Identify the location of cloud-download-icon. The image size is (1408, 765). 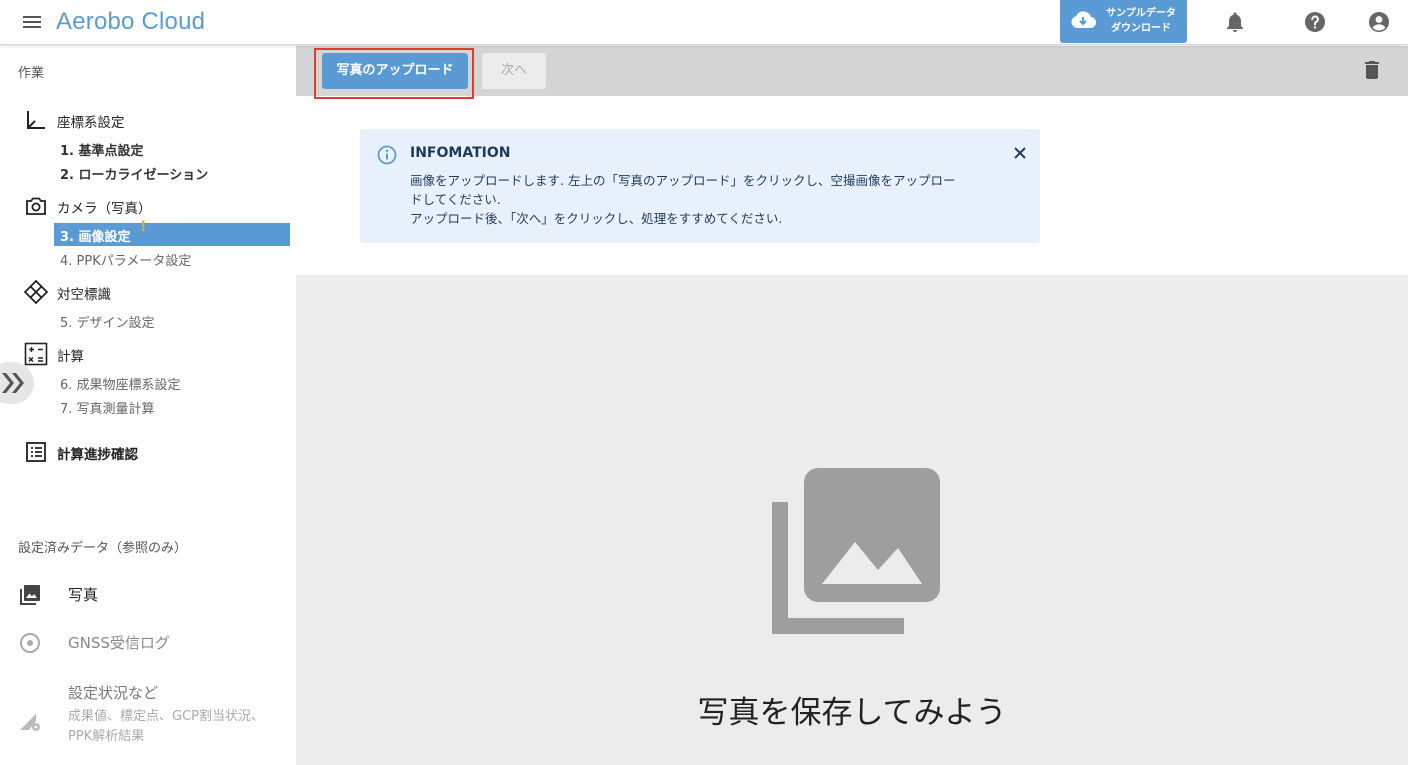
(1083, 20).